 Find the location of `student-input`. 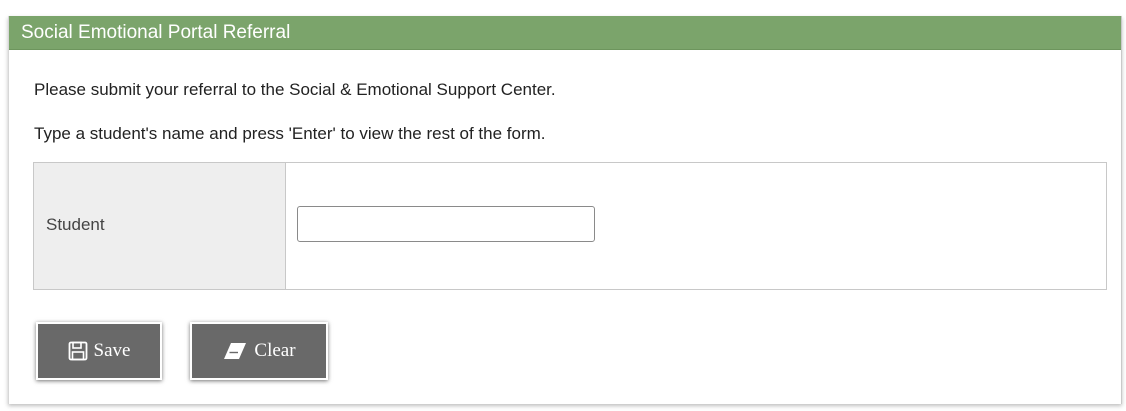

student-input is located at coordinates (446, 224).